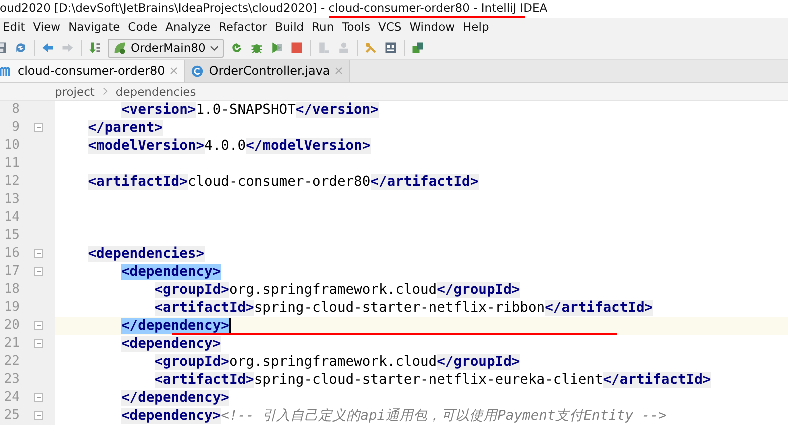 The height and width of the screenshot is (432, 788). I want to click on tag-value: 4.0.0, so click(225, 146).